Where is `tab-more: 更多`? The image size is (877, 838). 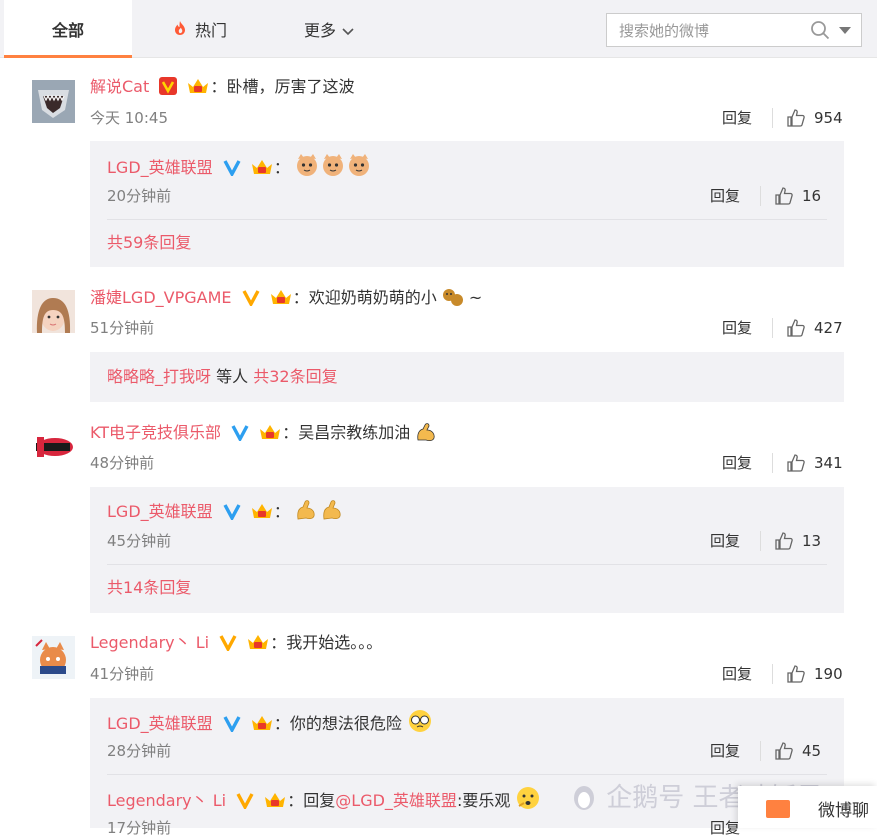 tab-more: 更多 is located at coordinates (329, 29).